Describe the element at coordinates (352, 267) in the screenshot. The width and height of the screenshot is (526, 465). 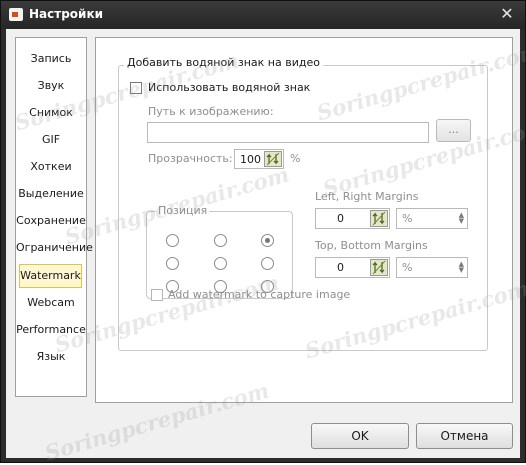
I see `tb-margins-stepper: 0` at that location.